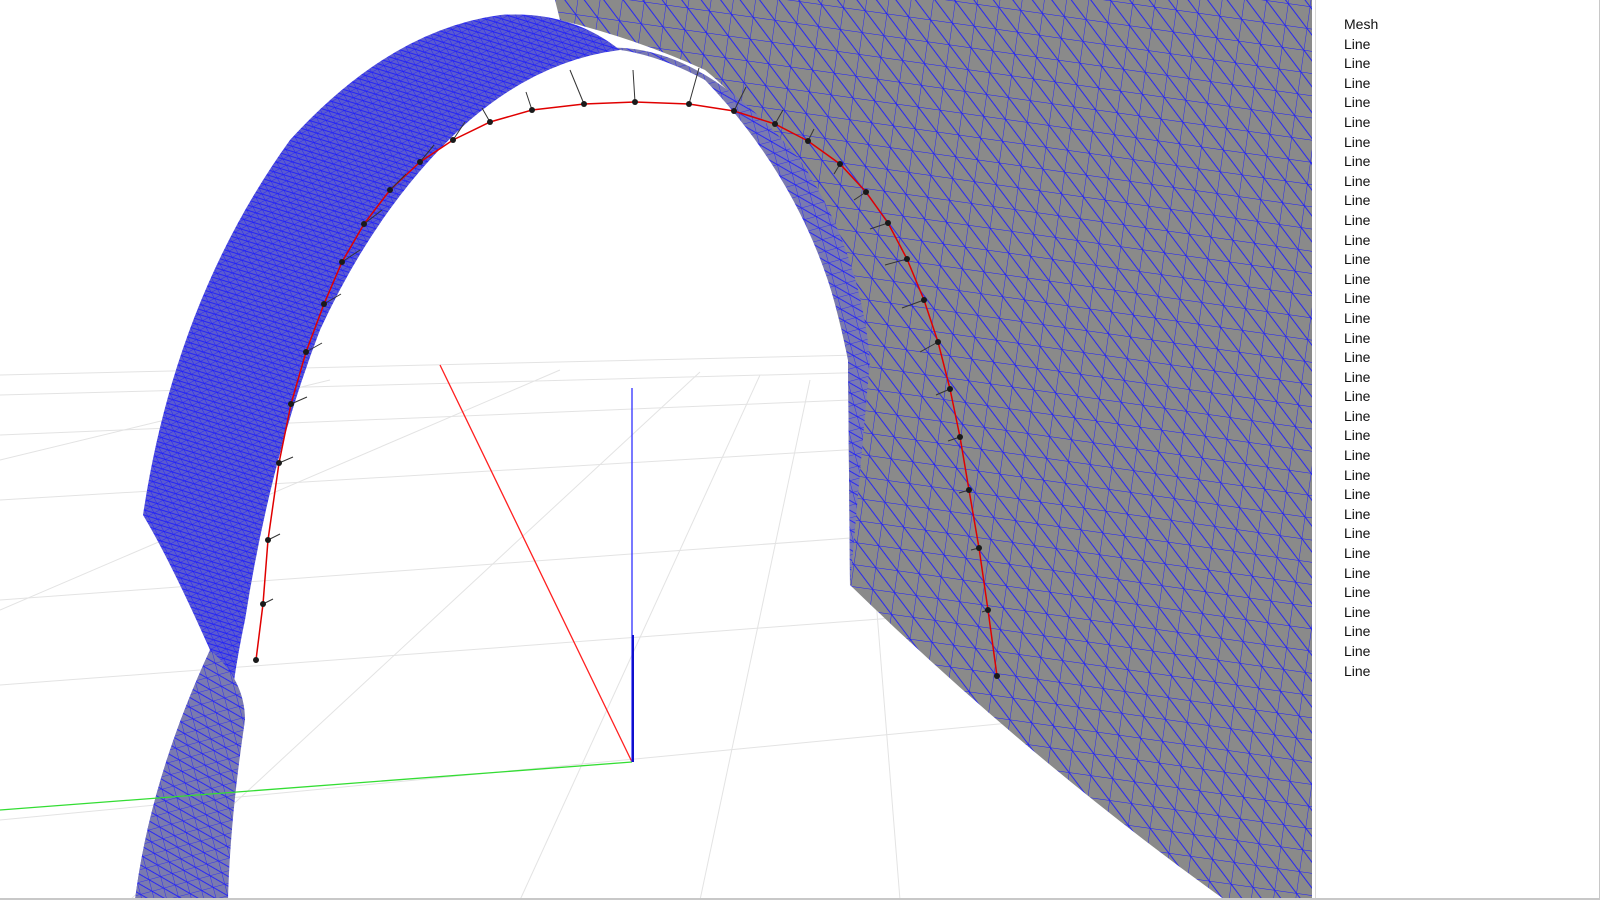  What do you see at coordinates (1361, 25) in the screenshot?
I see `scene-item-mesh: Mesh` at bounding box center [1361, 25].